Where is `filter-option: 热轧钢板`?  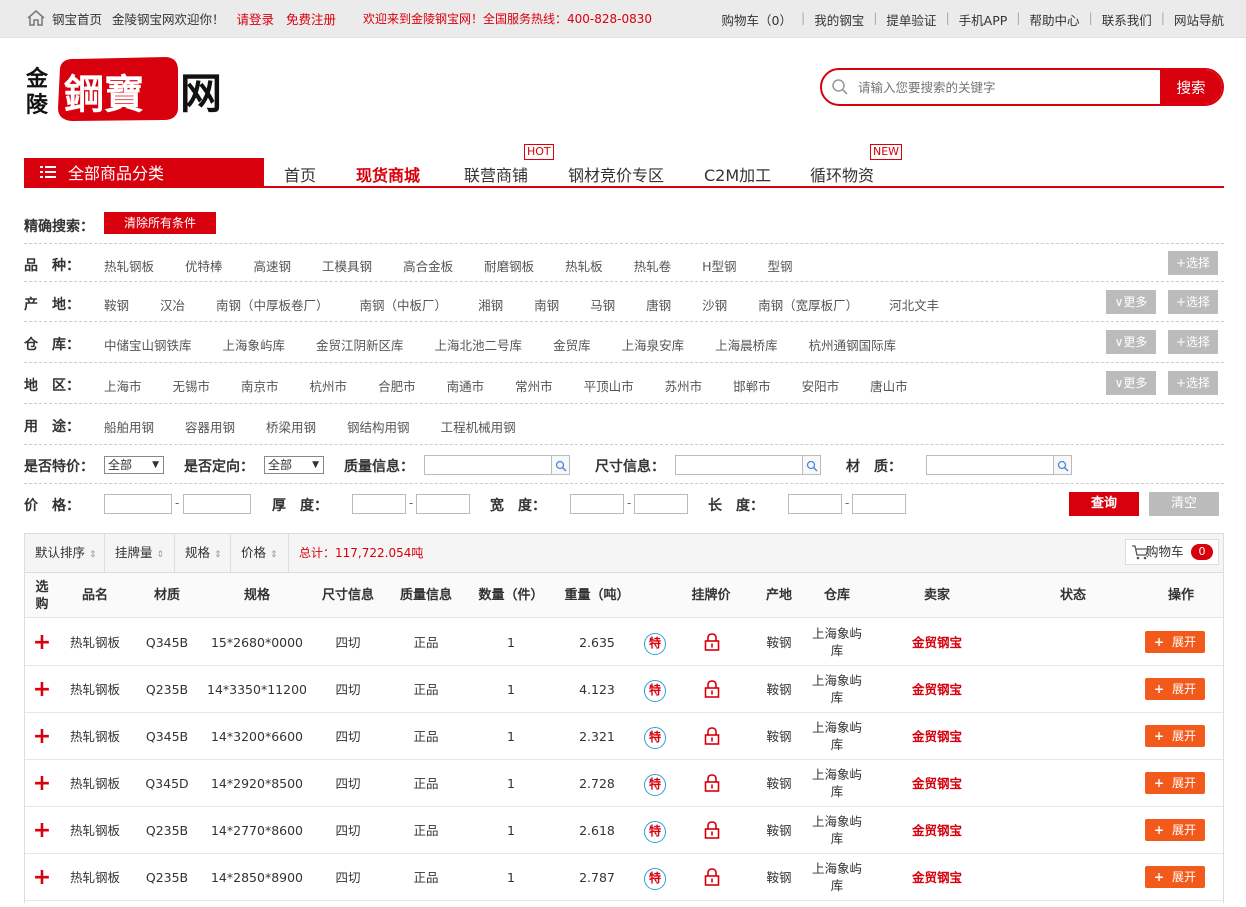
filter-option: 热轧钢板 is located at coordinates (129, 265).